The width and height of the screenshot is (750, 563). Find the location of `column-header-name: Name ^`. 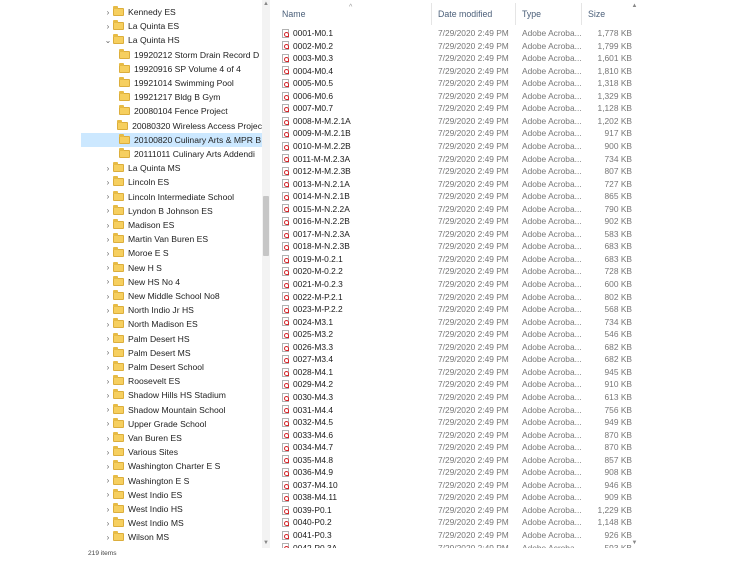

column-header-name: Name ^ is located at coordinates (354, 14).